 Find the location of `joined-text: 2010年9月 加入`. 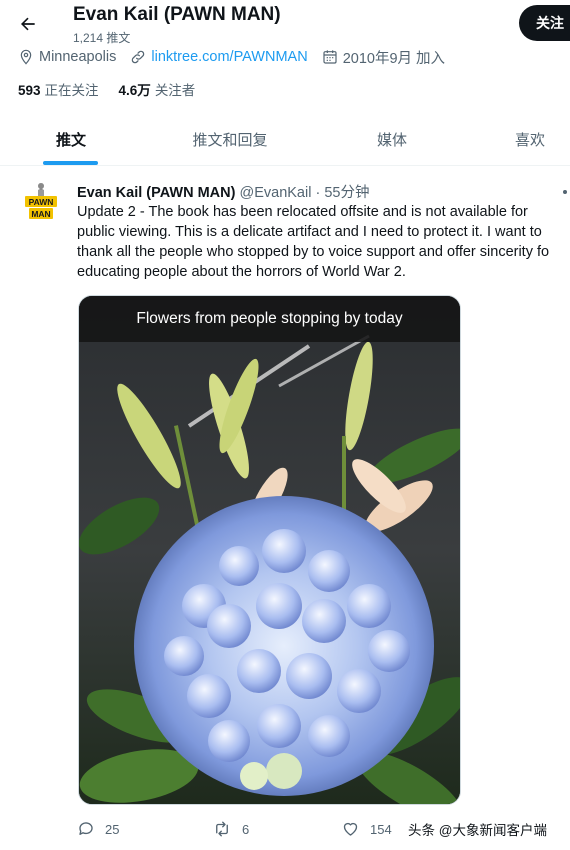

joined-text: 2010年9月 加入 is located at coordinates (394, 58).